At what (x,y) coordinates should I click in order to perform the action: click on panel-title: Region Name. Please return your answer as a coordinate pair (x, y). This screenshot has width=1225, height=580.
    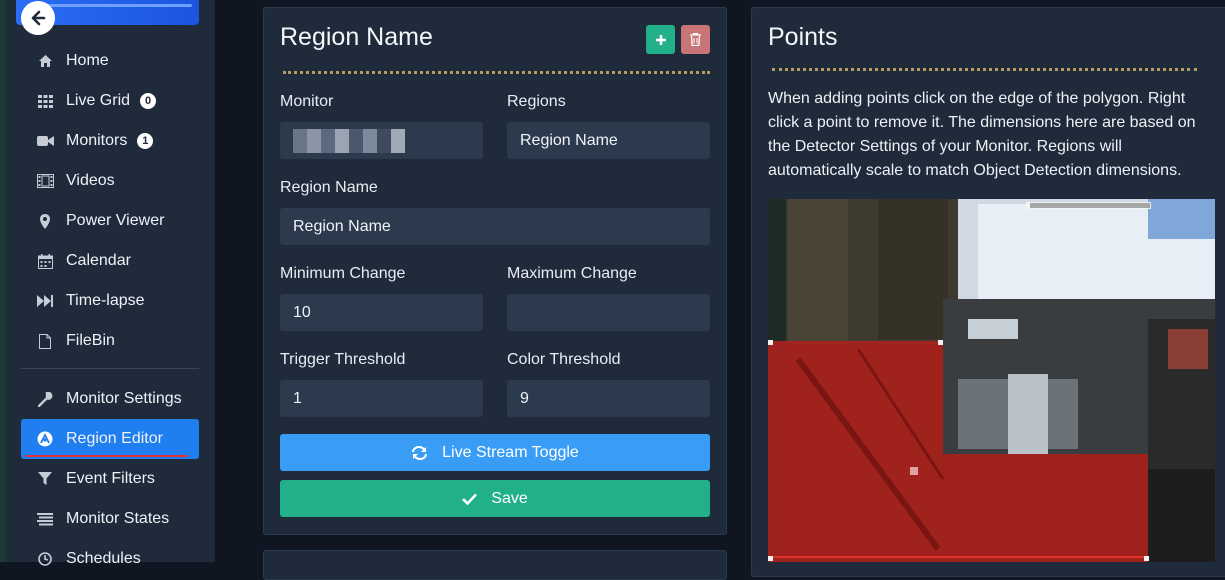
    Looking at the image, I should click on (356, 37).